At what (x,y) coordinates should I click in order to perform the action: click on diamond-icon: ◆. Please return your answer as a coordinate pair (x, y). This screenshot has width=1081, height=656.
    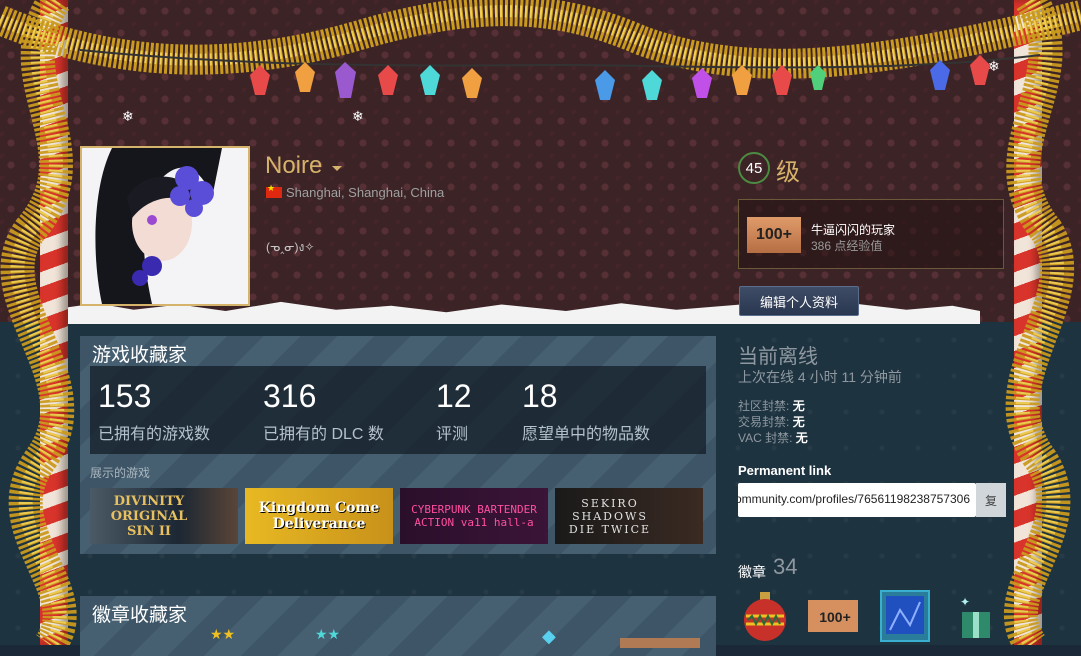
    Looking at the image, I should click on (549, 636).